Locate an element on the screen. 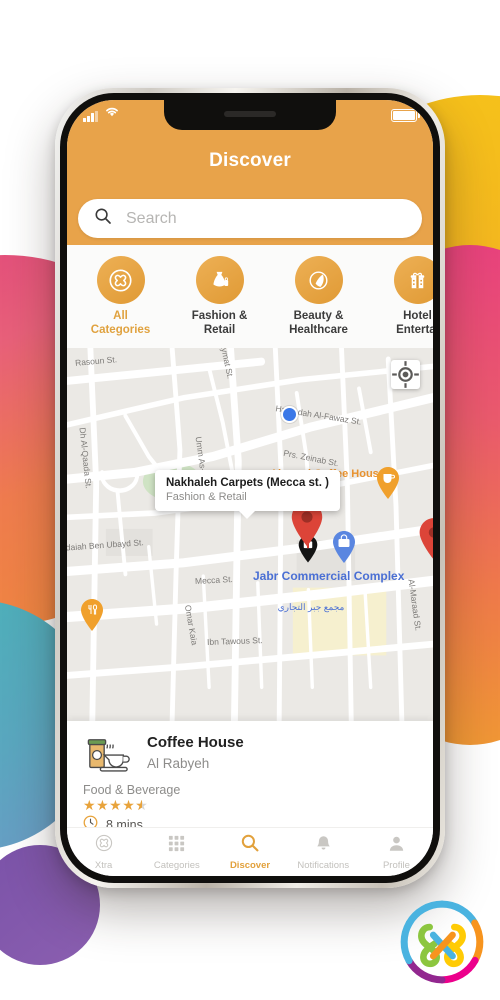 This screenshot has width=500, height=1000. phone-notch is located at coordinates (250, 115).